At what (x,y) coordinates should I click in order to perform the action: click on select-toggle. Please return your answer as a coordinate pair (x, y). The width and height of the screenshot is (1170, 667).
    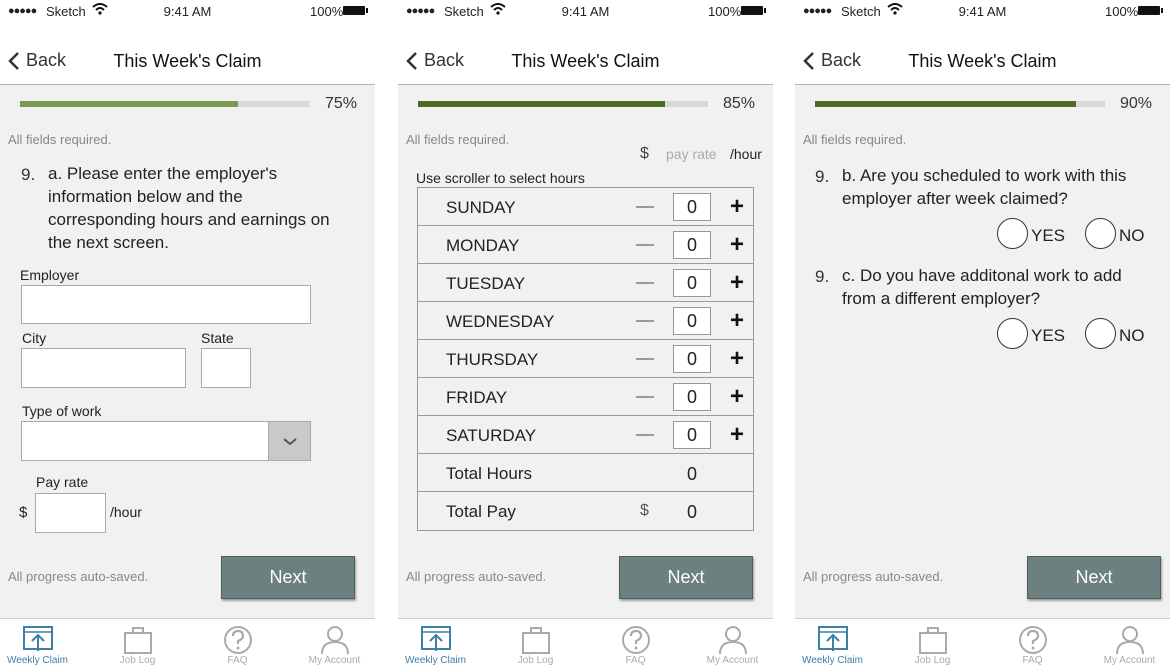
    Looking at the image, I should click on (289, 441).